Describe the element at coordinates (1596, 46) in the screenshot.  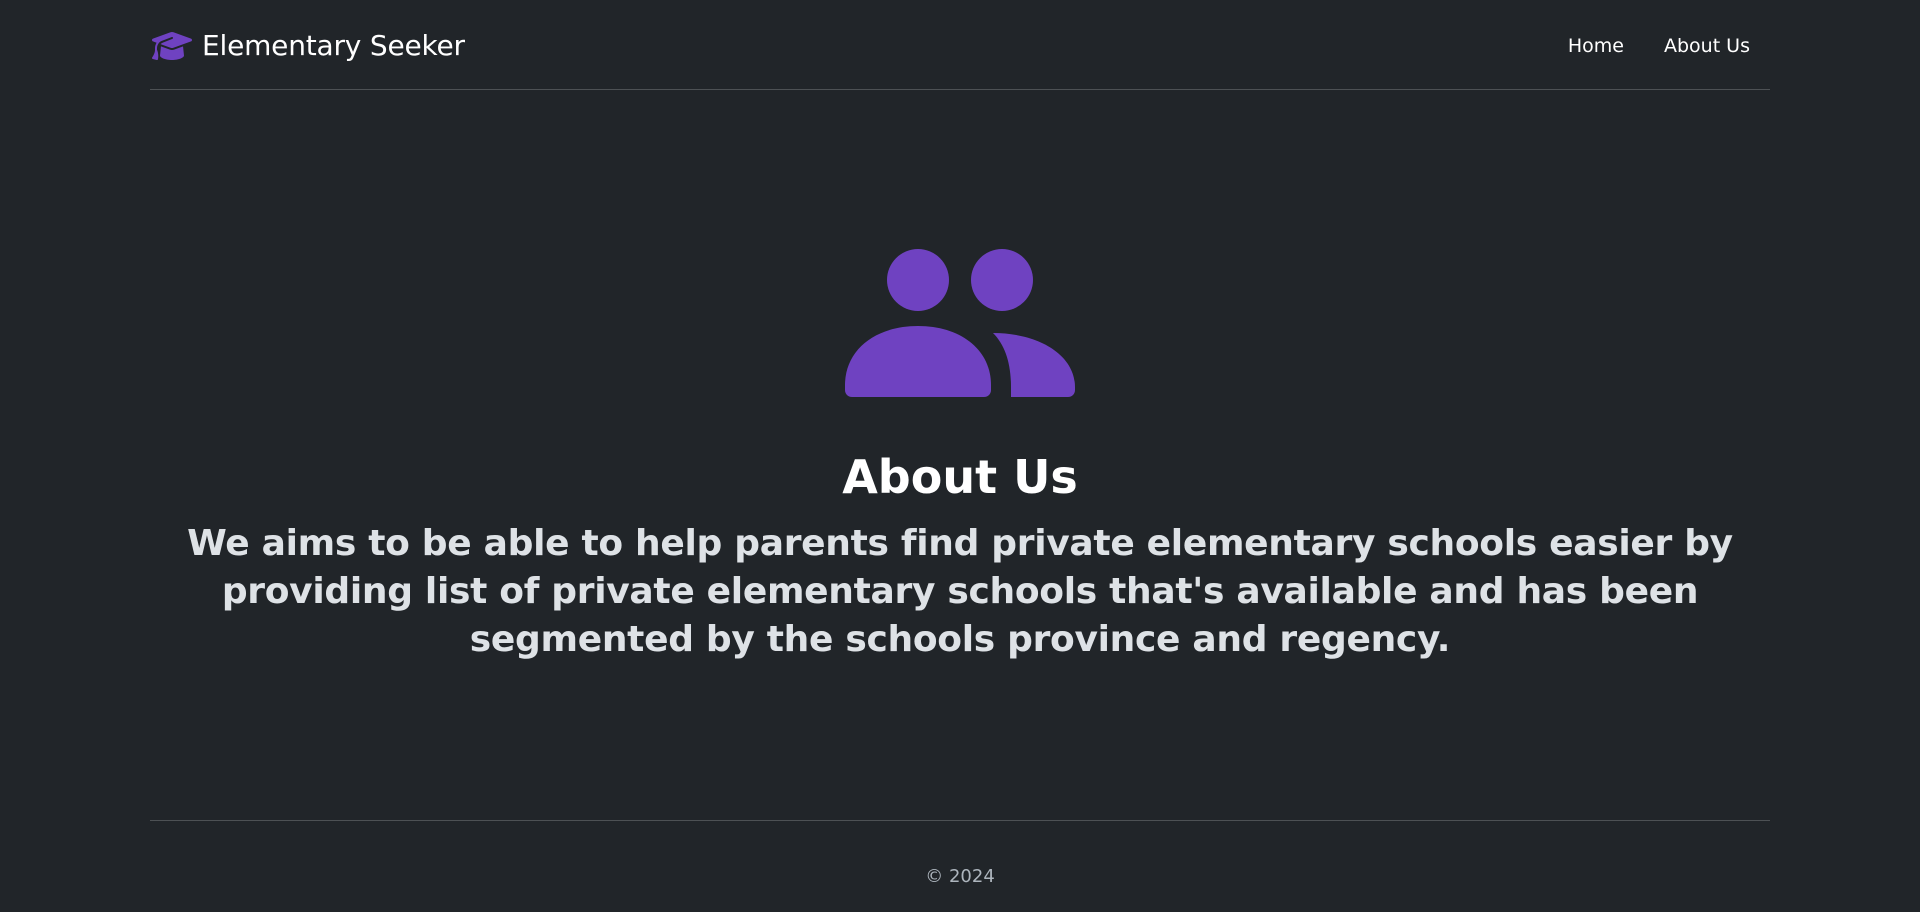
I see `nav-link-home: Home` at that location.